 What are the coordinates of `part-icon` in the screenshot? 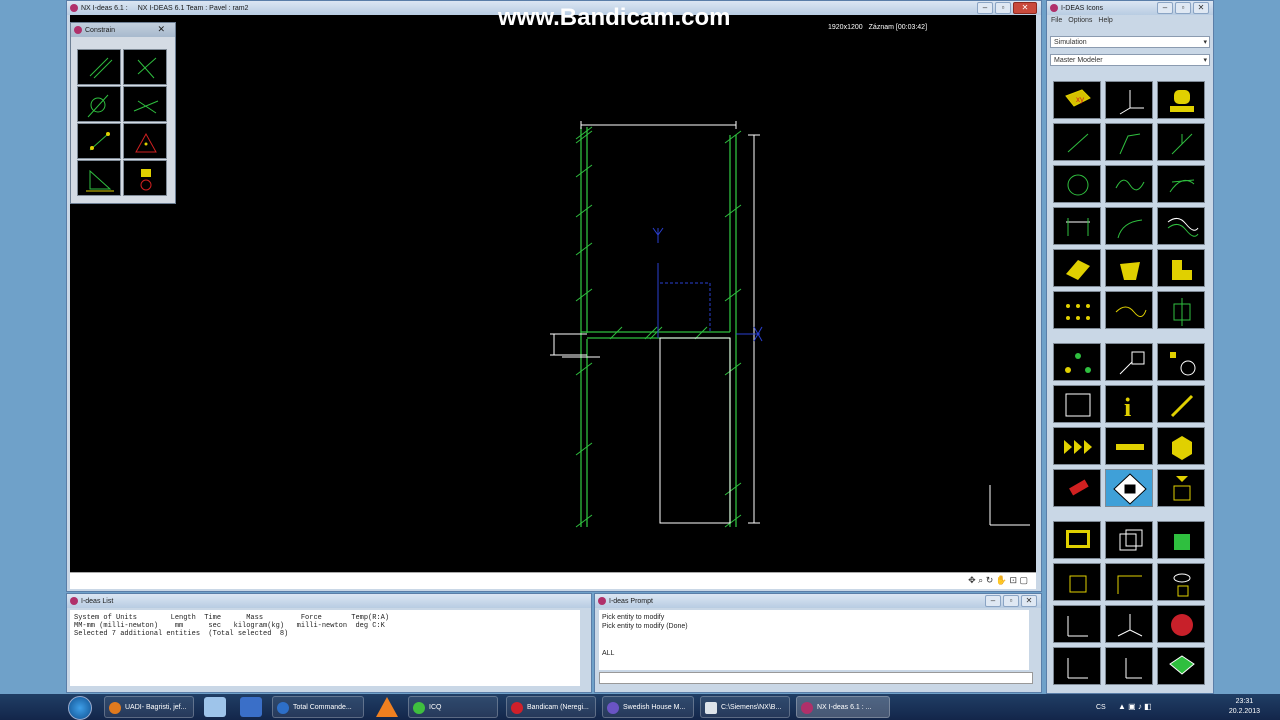 It's located at (1181, 446).